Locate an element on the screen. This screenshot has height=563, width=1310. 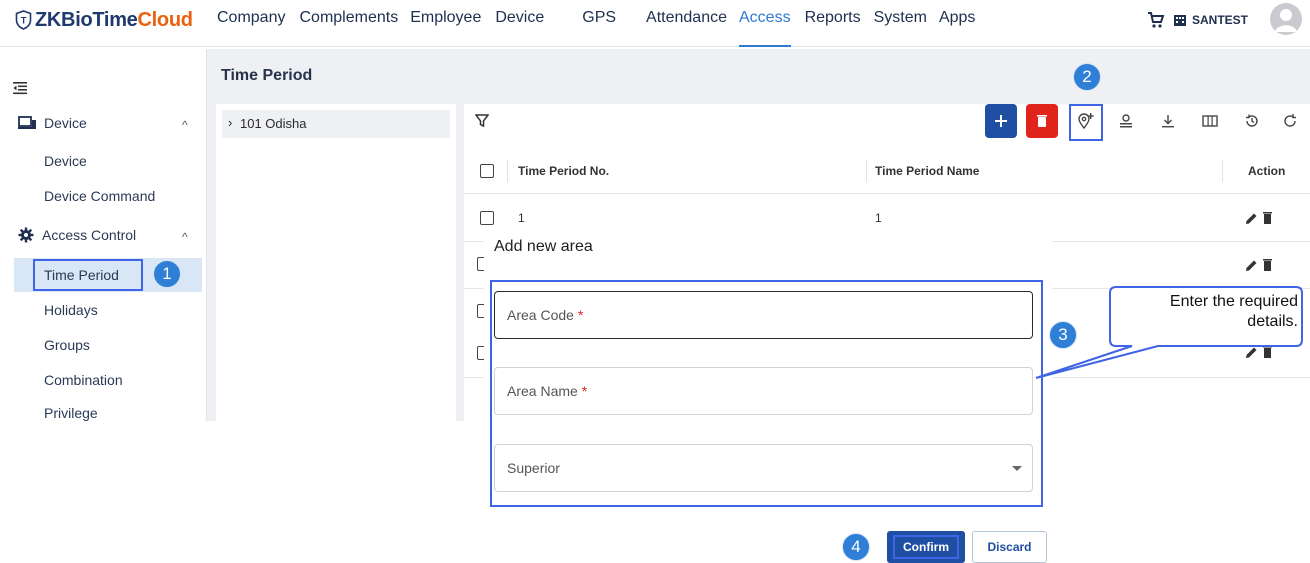
step-badge-1: 1 is located at coordinates (167, 274).